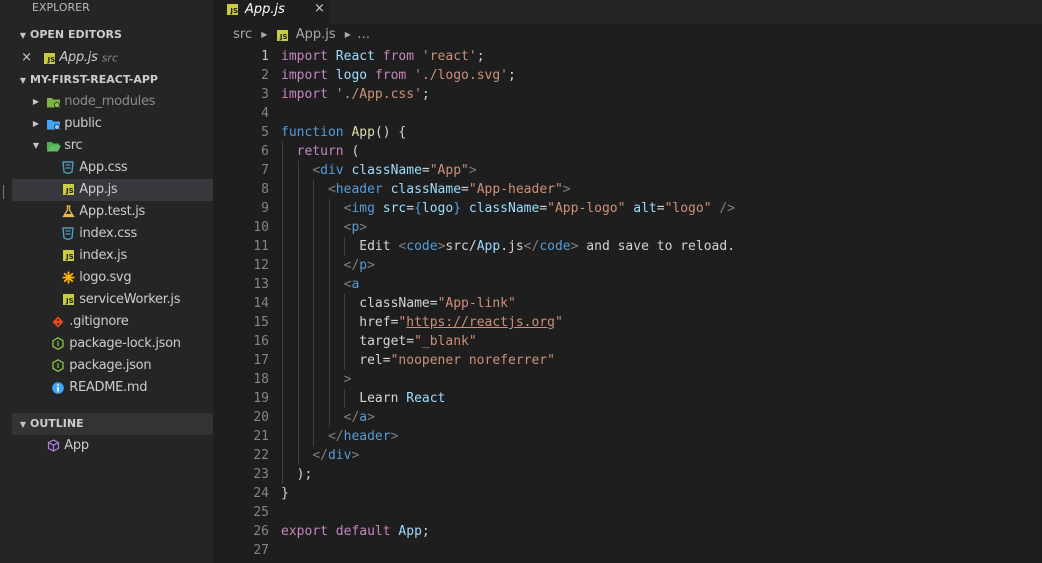 This screenshot has height=563, width=1042. Describe the element at coordinates (242, 34) in the screenshot. I see `breadcrumb-folder: src` at that location.